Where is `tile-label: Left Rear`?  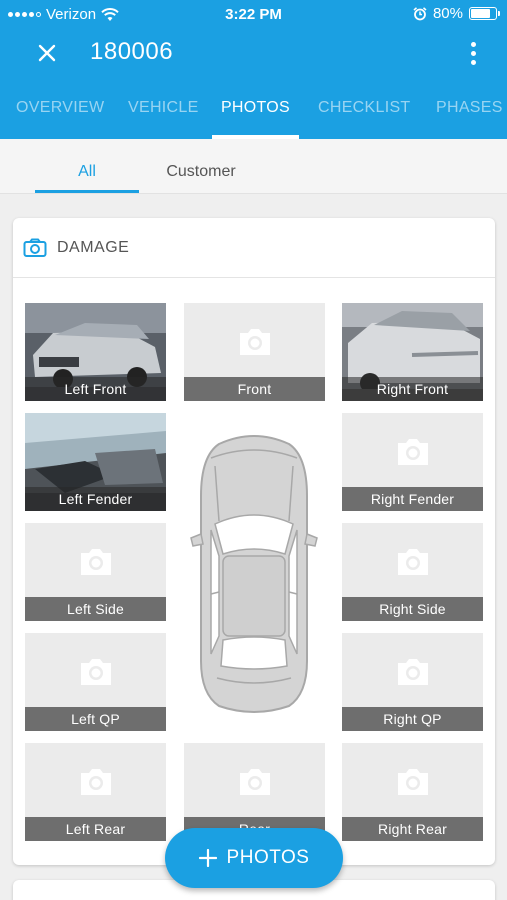 tile-label: Left Rear is located at coordinates (95, 829).